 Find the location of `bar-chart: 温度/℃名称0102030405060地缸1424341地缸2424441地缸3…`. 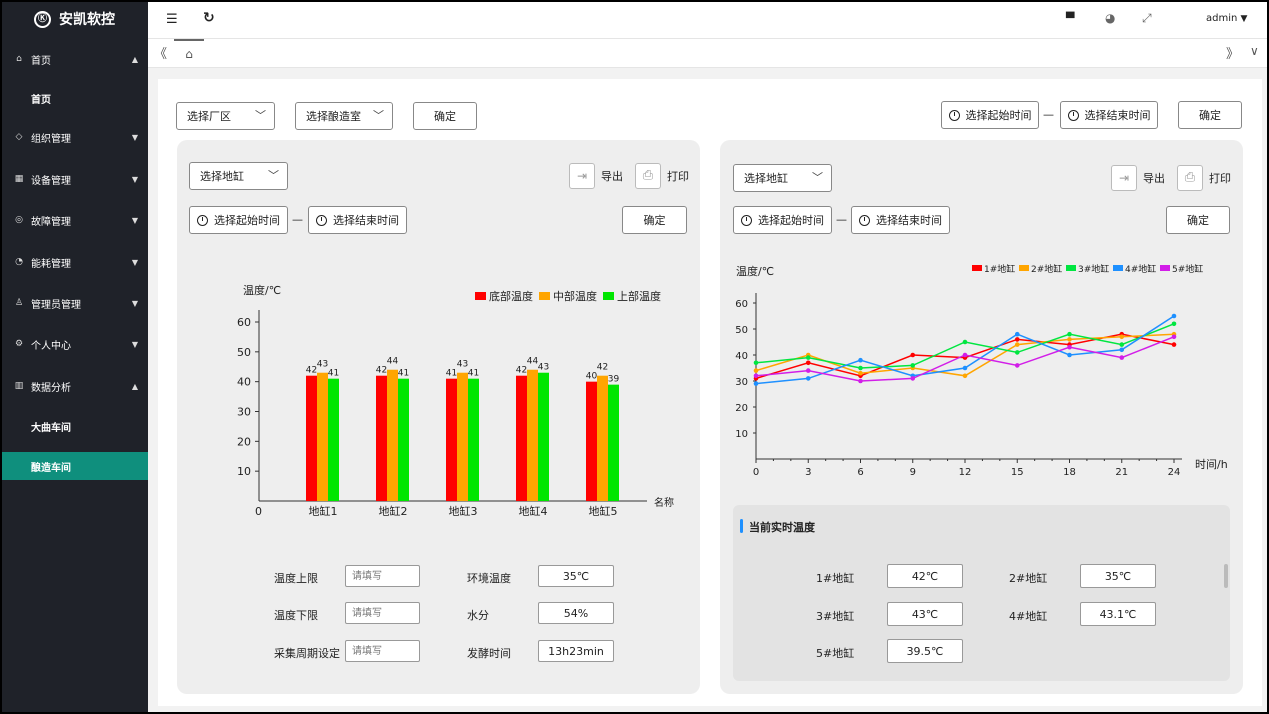

bar-chart: 温度/℃名称0102030405060地缸1424341地缸2424441地缸3… is located at coordinates (455, 400).